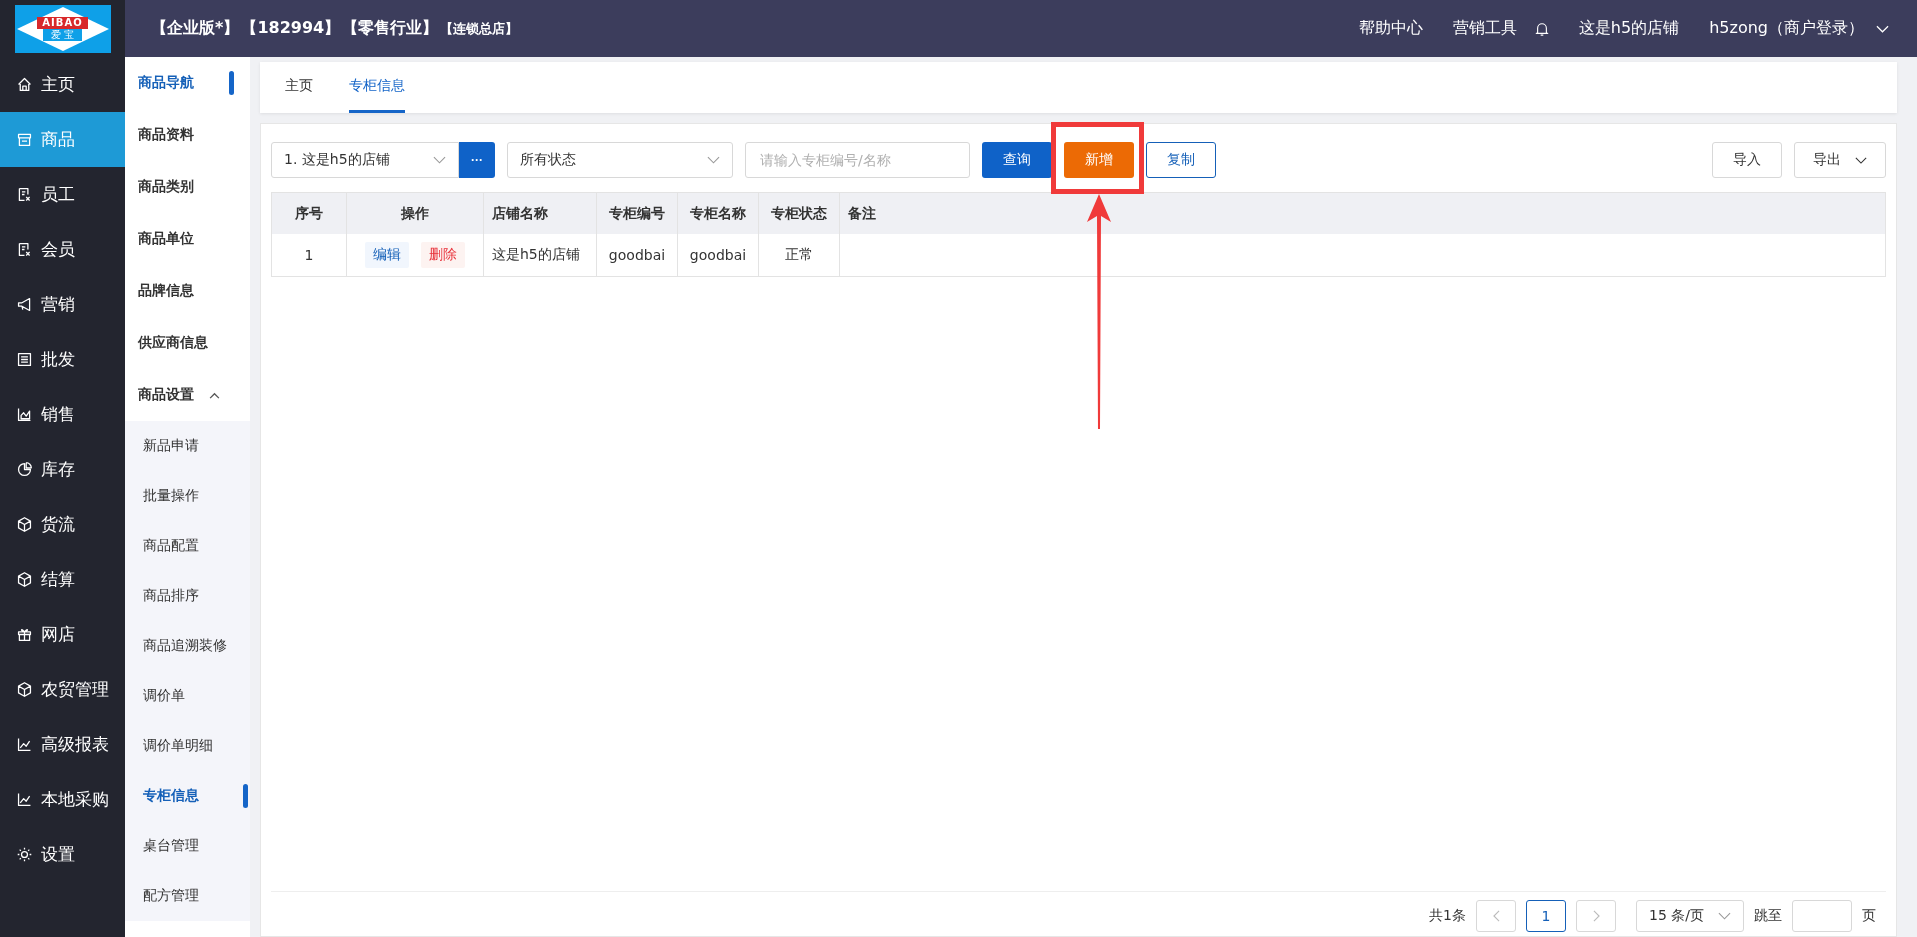 This screenshot has height=937, width=1917. Describe the element at coordinates (187, 83) in the screenshot. I see `sub-nav-item: 商品导航` at that location.